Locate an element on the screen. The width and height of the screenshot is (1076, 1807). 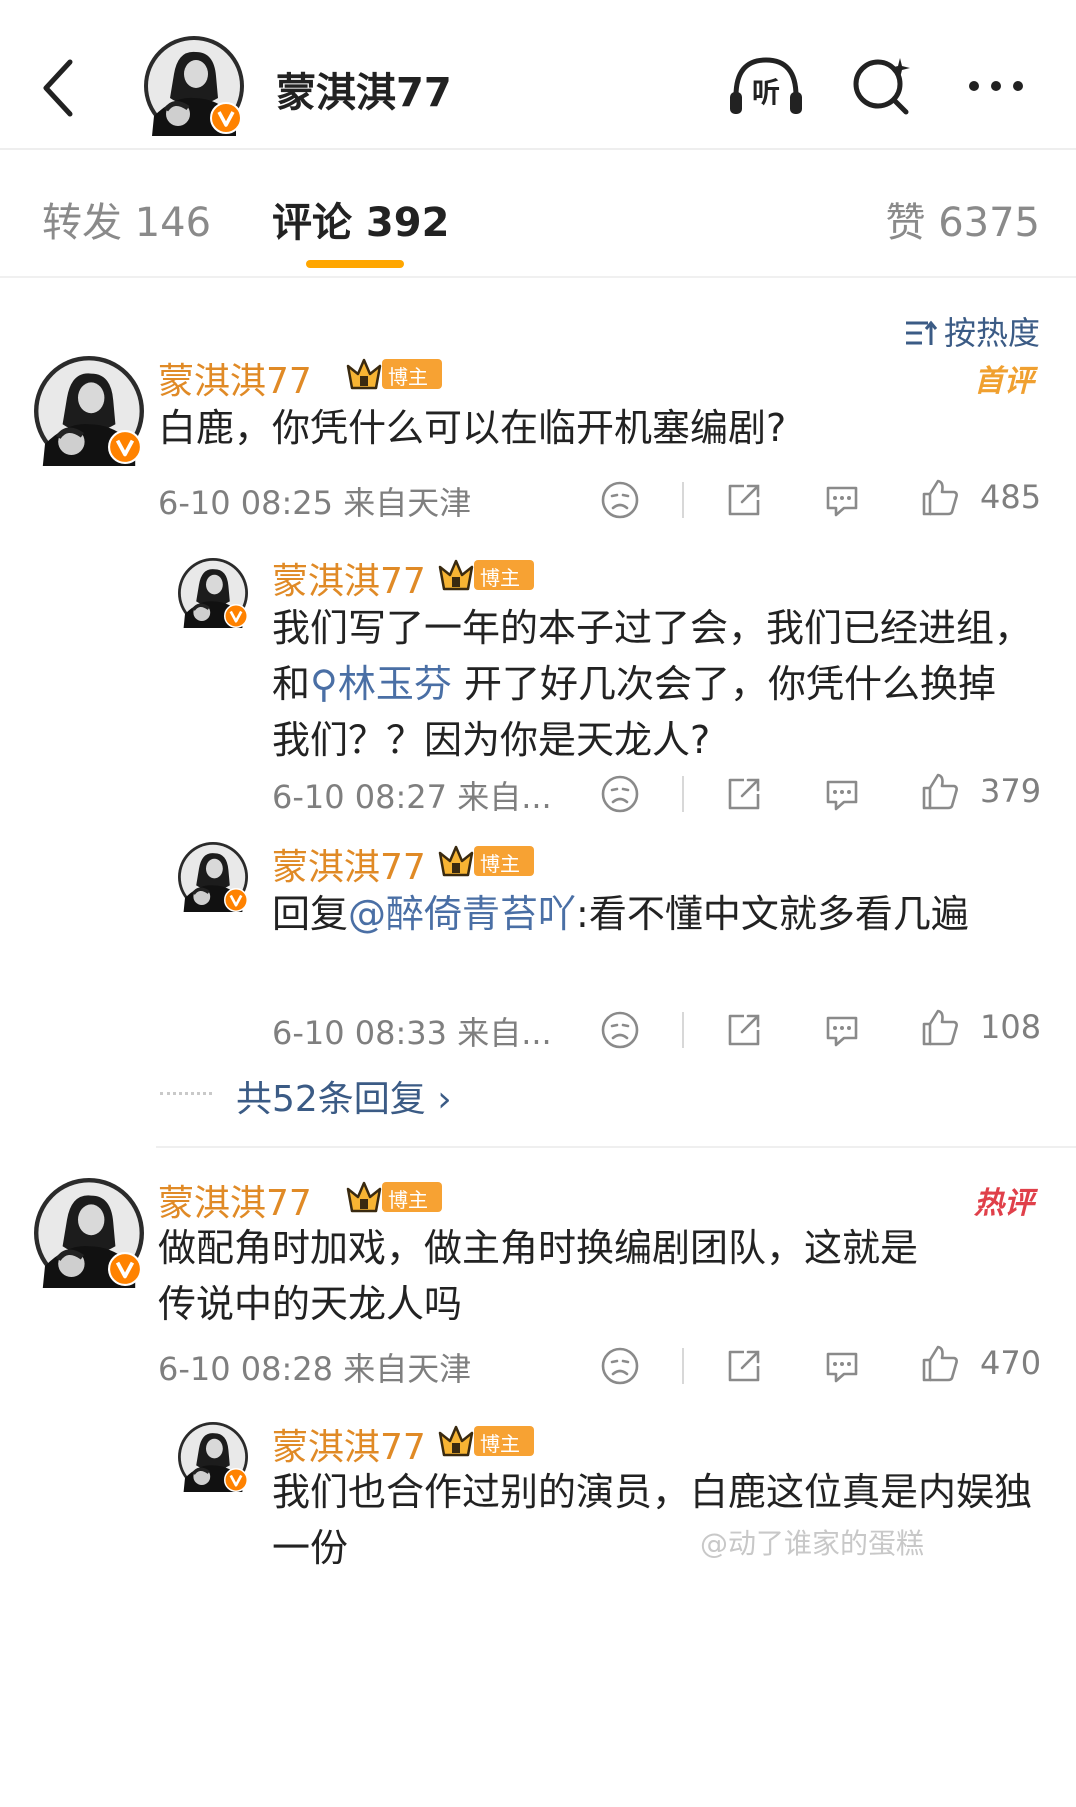
listen-label: 听 is located at coordinates (766, 92).